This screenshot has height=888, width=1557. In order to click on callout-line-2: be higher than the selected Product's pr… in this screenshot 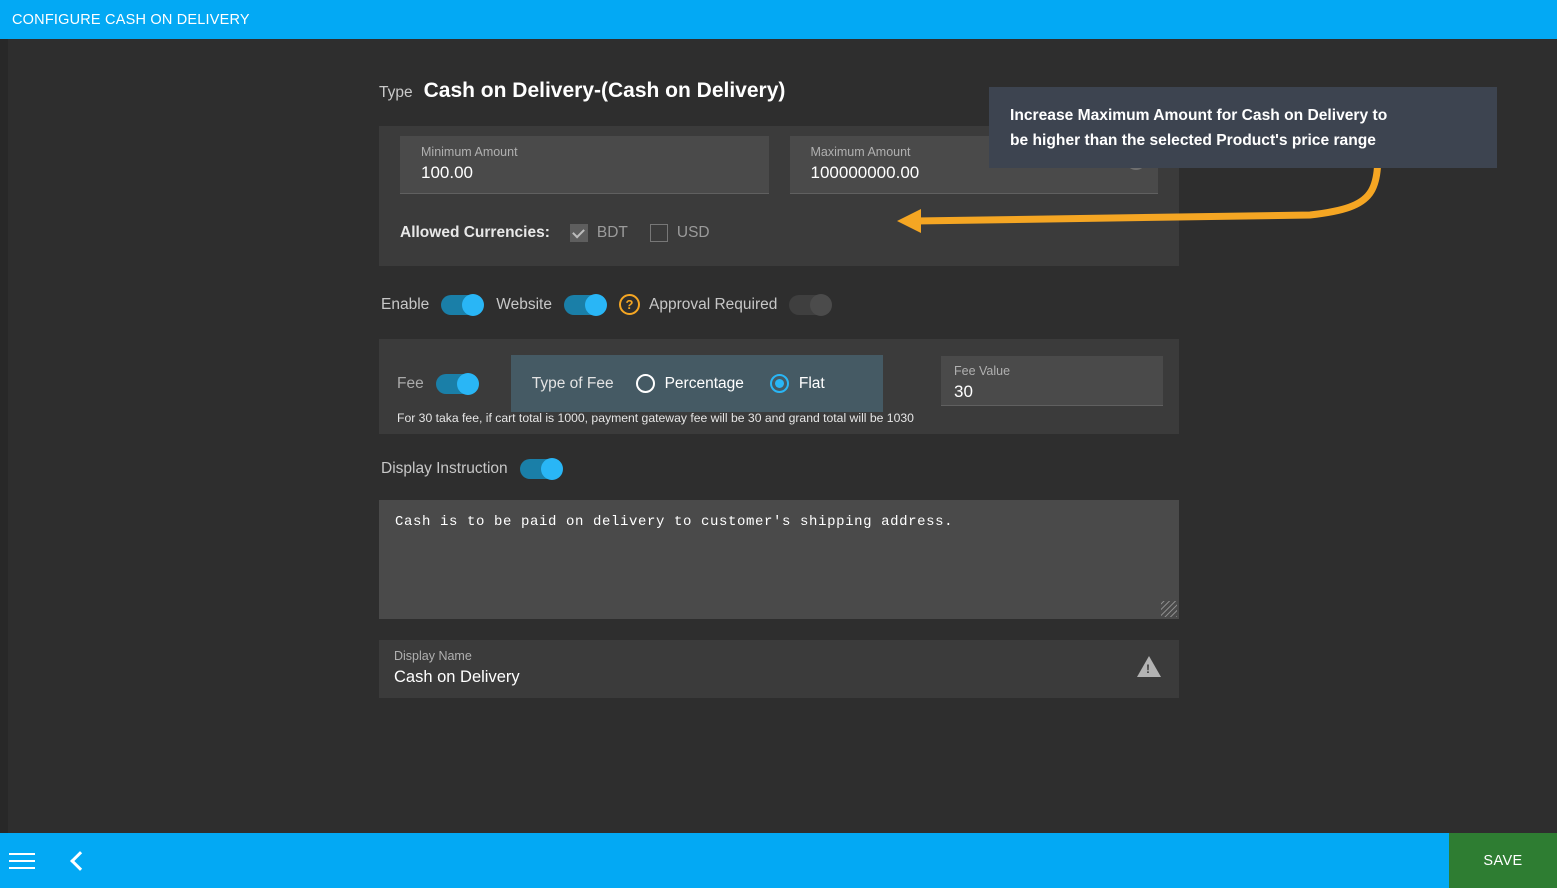, I will do `click(1193, 140)`.